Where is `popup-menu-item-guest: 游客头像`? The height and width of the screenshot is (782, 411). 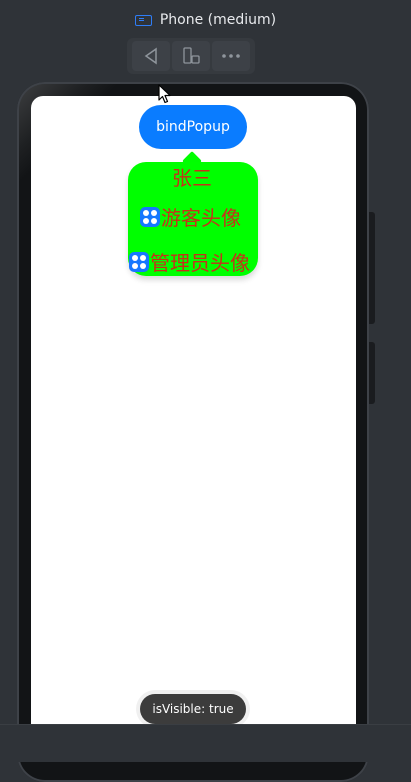 popup-menu-item-guest: 游客头像 is located at coordinates (190, 216).